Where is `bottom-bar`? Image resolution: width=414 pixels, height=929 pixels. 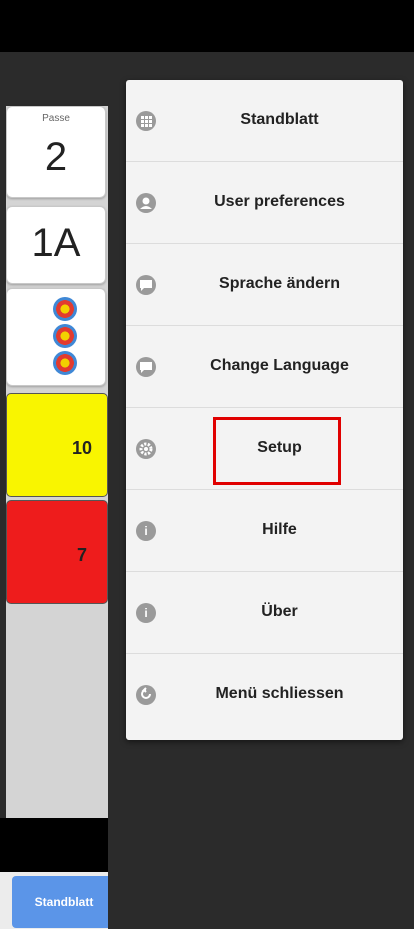
bottom-bar is located at coordinates (54, 845).